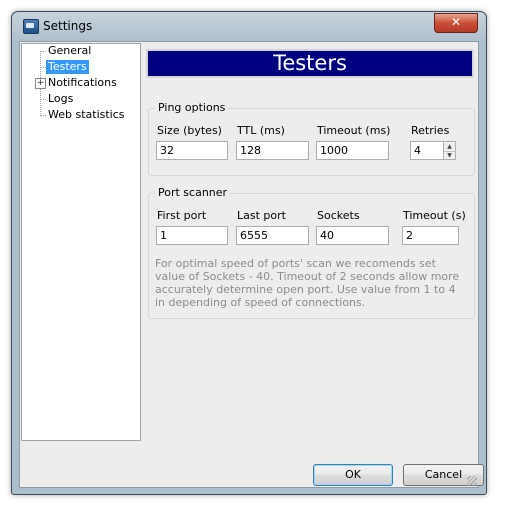 This screenshot has height=512, width=506. I want to click on sockets-input: 40, so click(352, 235).